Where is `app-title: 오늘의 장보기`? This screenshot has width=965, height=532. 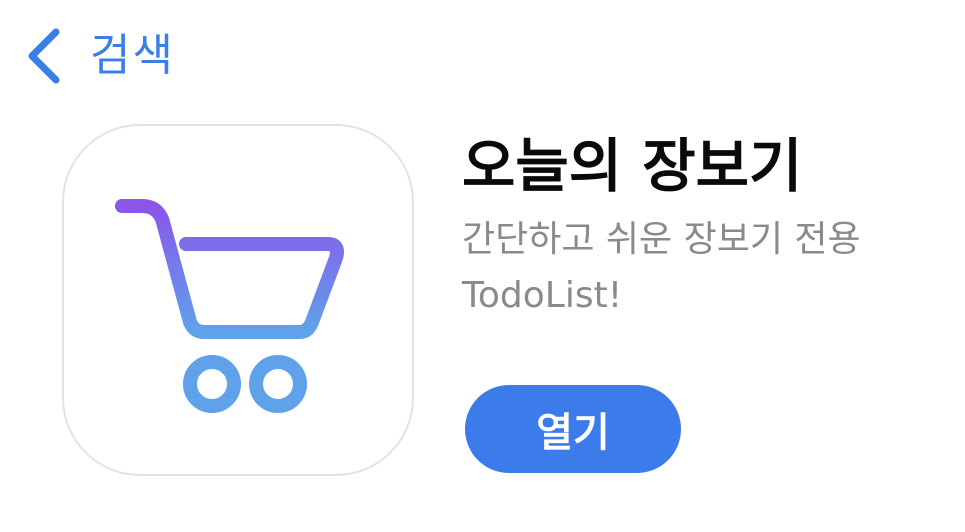
app-title: 오늘의 장보기 is located at coordinates (632, 166).